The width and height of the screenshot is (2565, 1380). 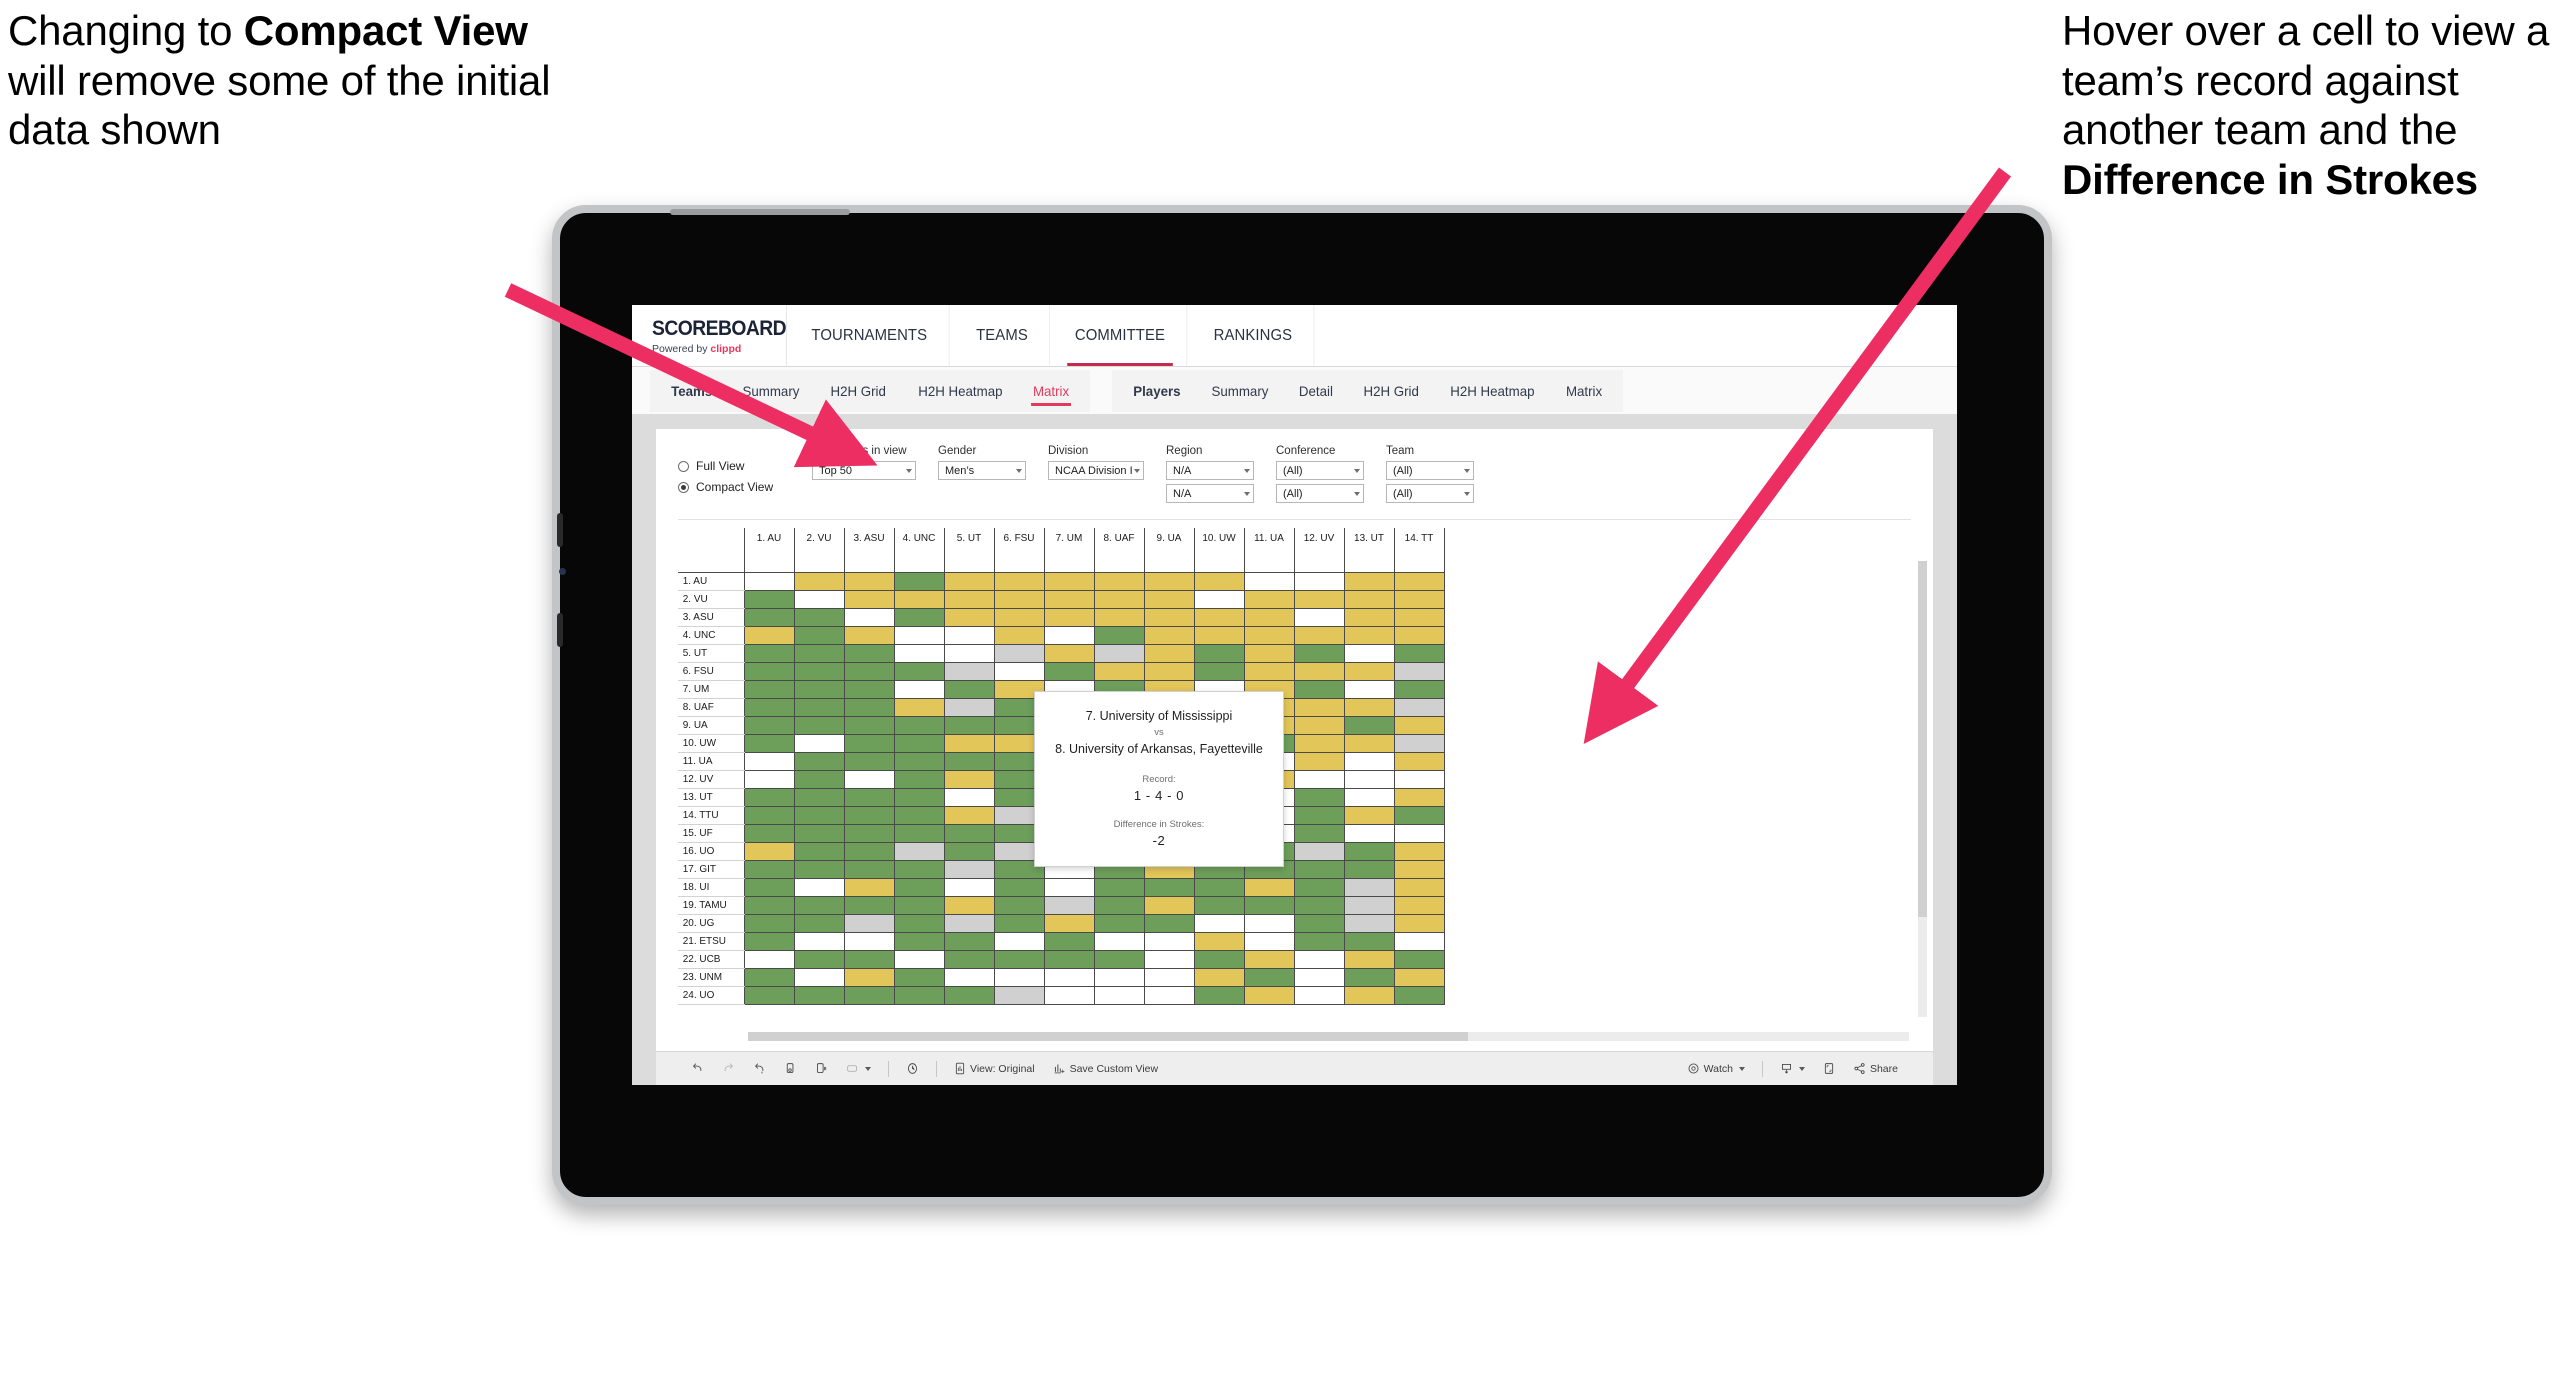 What do you see at coordinates (772, 391) in the screenshot?
I see `tab-teams-summary: Summary` at bounding box center [772, 391].